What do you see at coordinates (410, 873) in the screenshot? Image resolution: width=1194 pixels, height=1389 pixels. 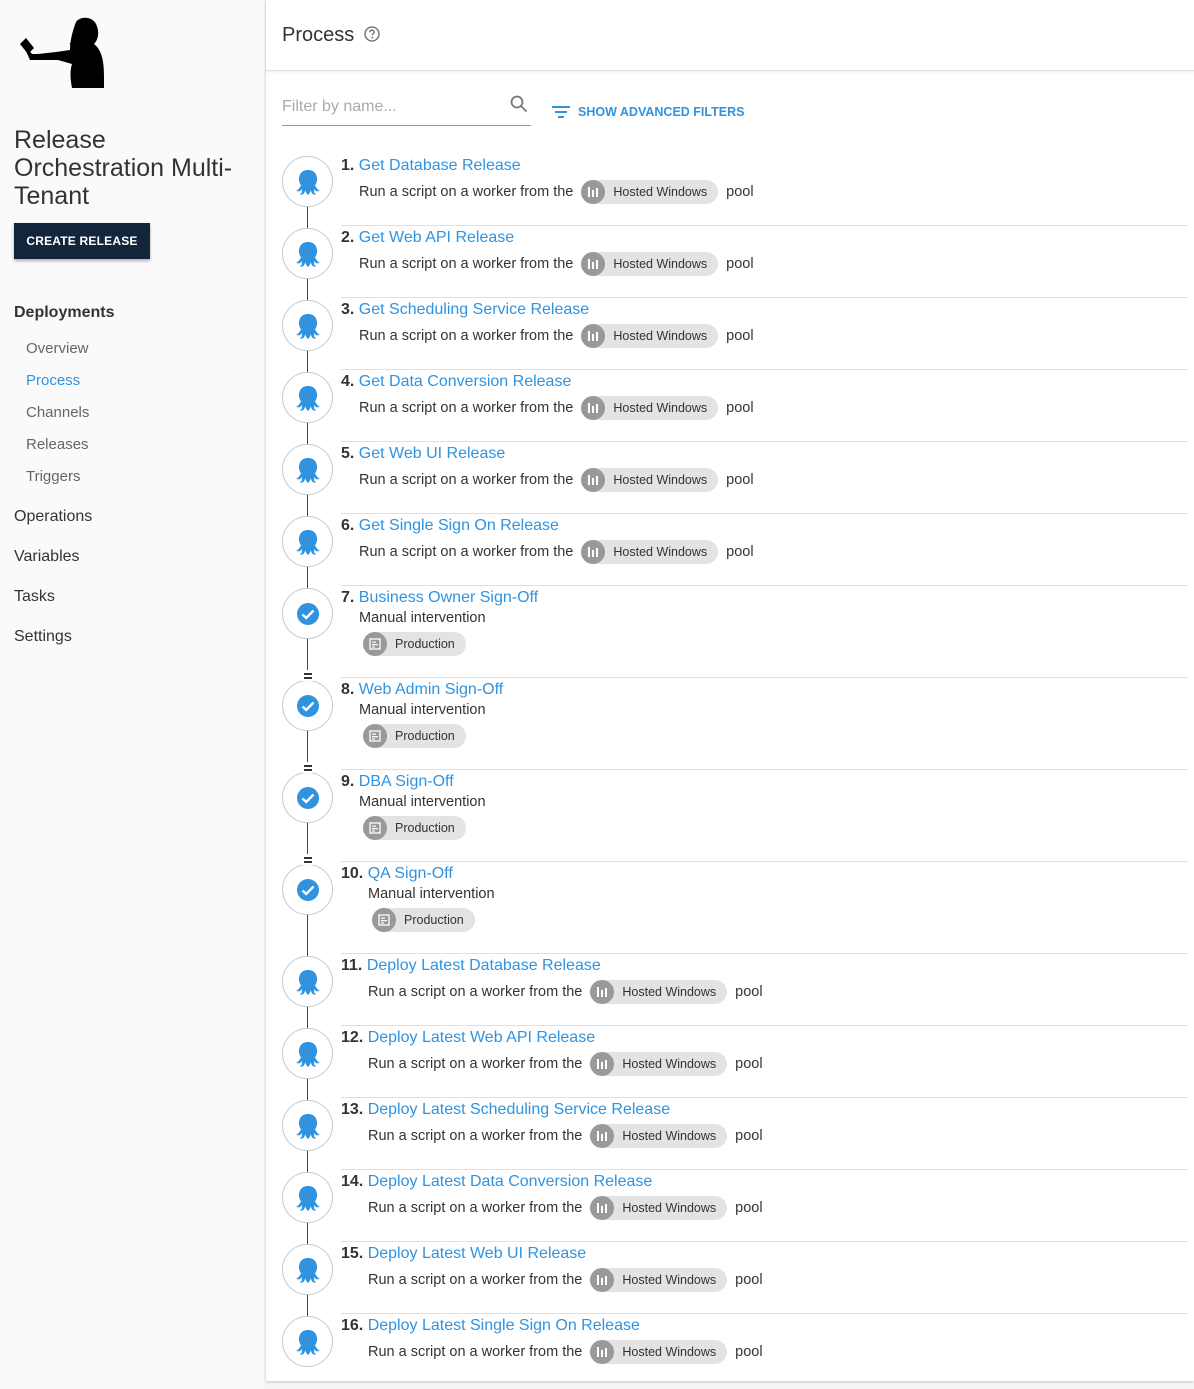 I see `step-name-link: QA Sign-Off` at bounding box center [410, 873].